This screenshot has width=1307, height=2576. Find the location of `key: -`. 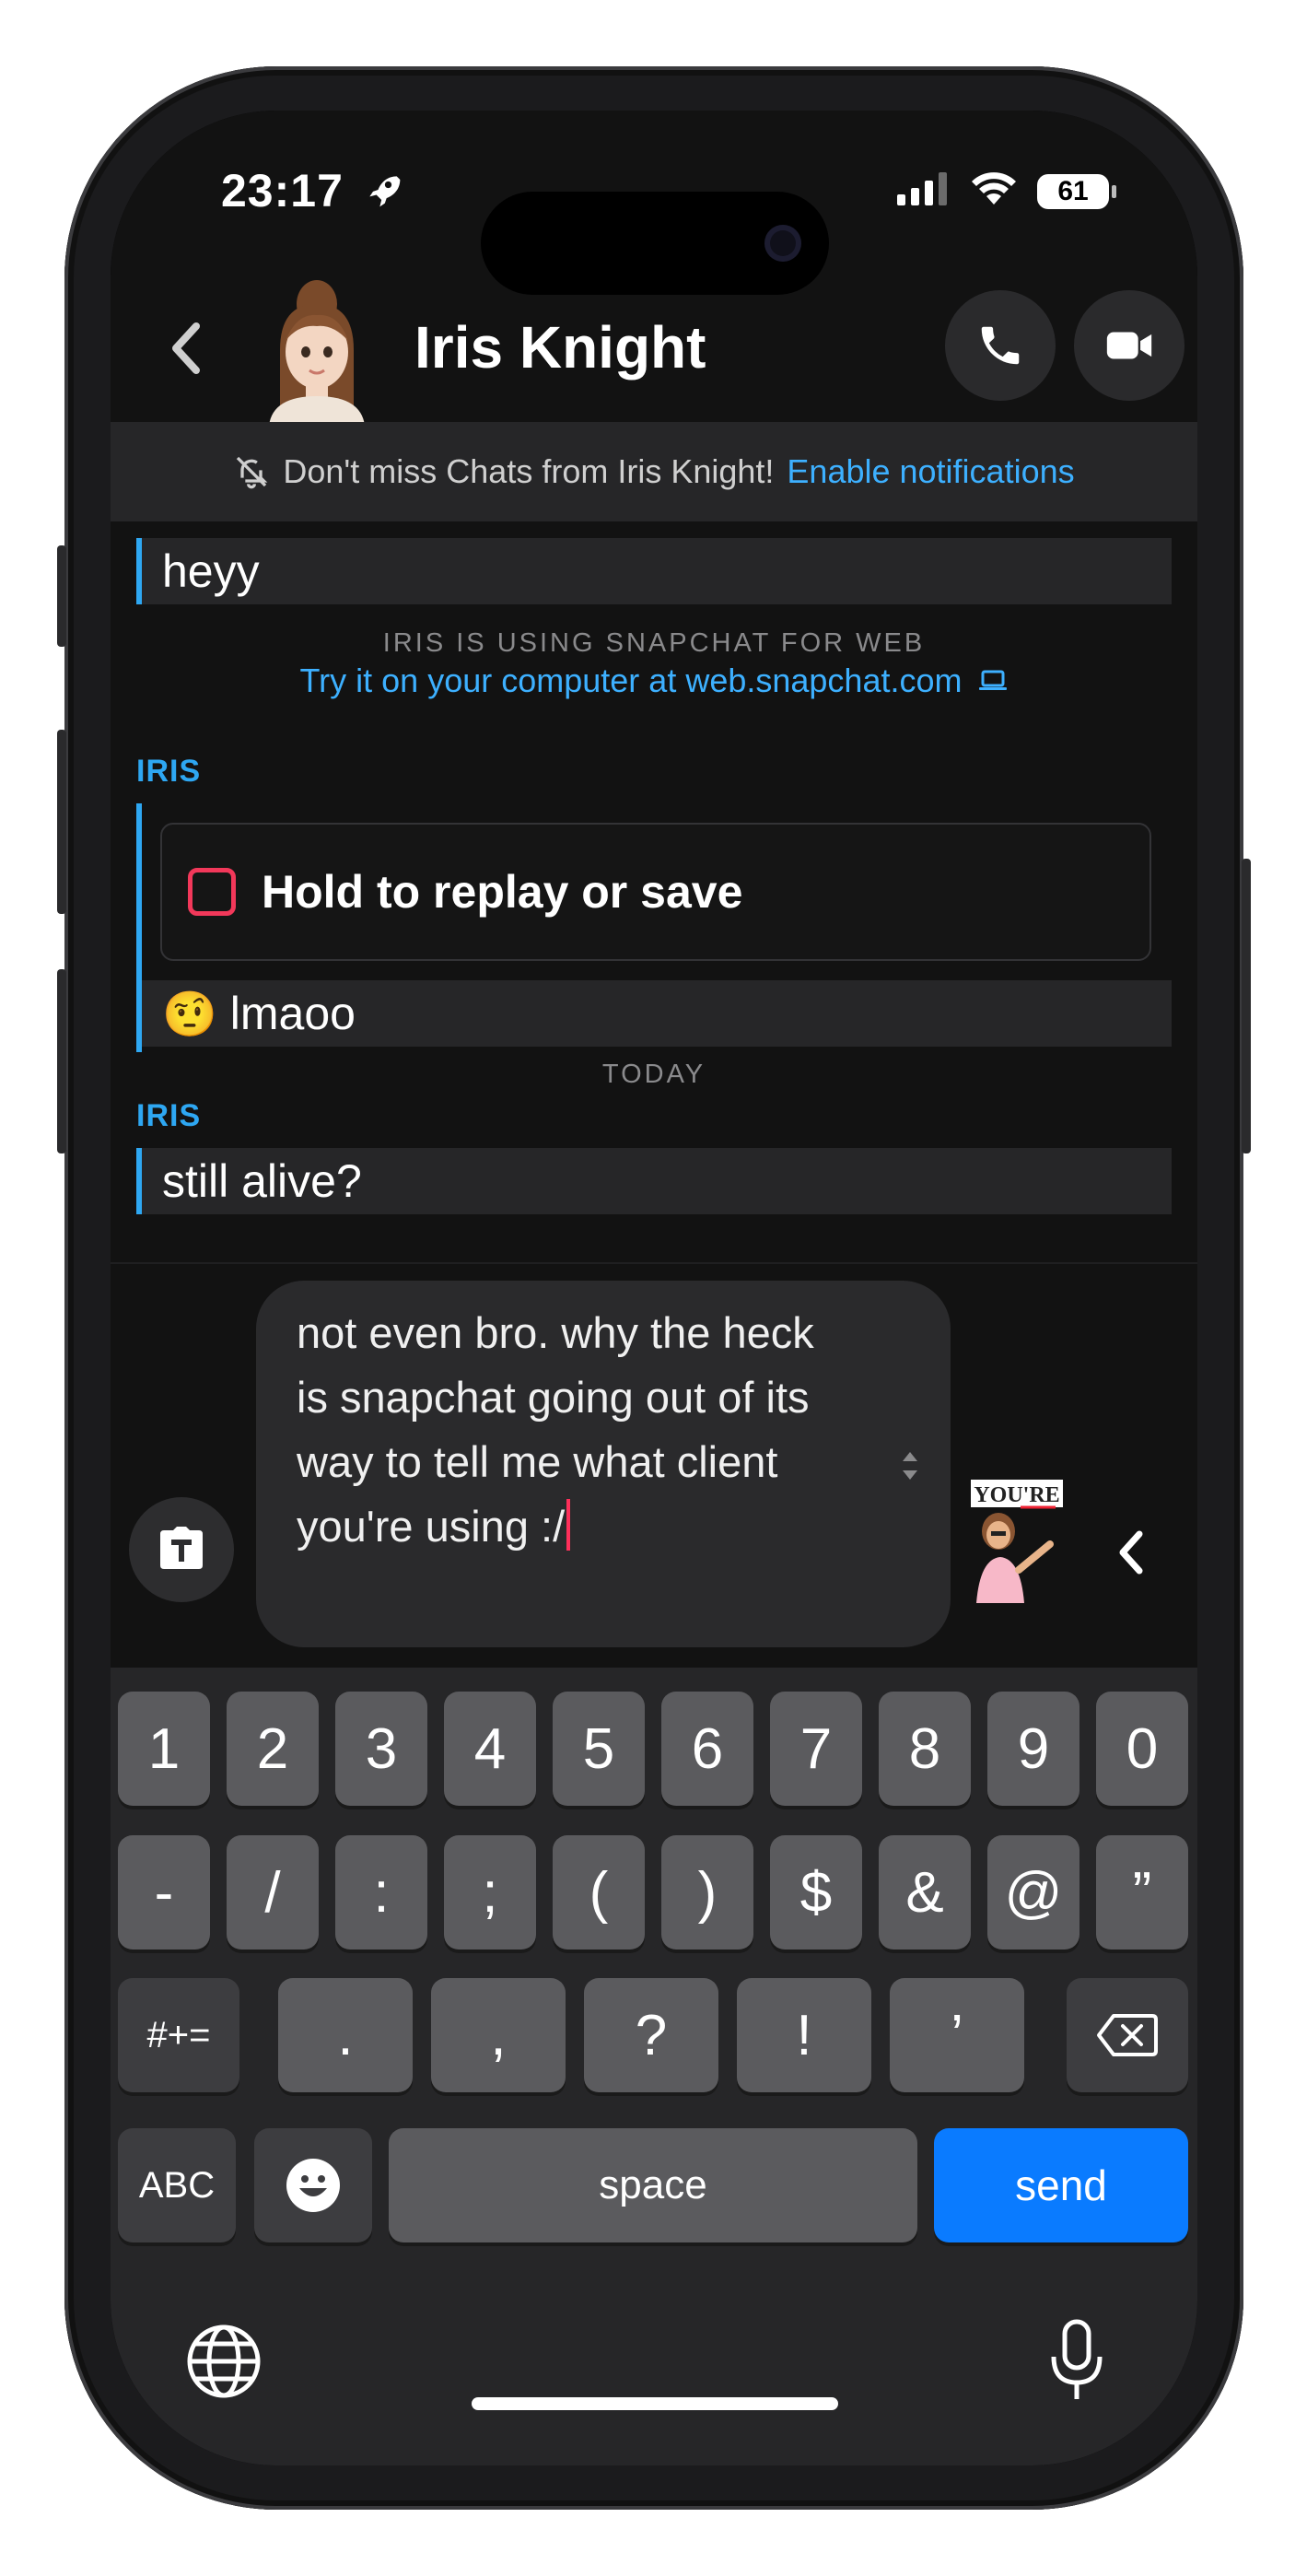

key: - is located at coordinates (164, 1892).